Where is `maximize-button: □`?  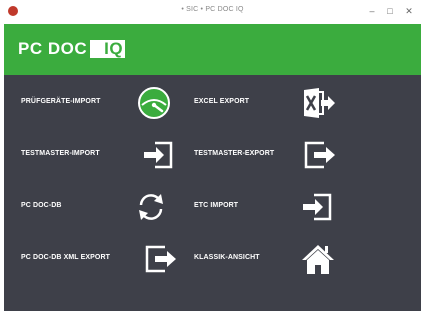
maximize-button: □ is located at coordinates (390, 11).